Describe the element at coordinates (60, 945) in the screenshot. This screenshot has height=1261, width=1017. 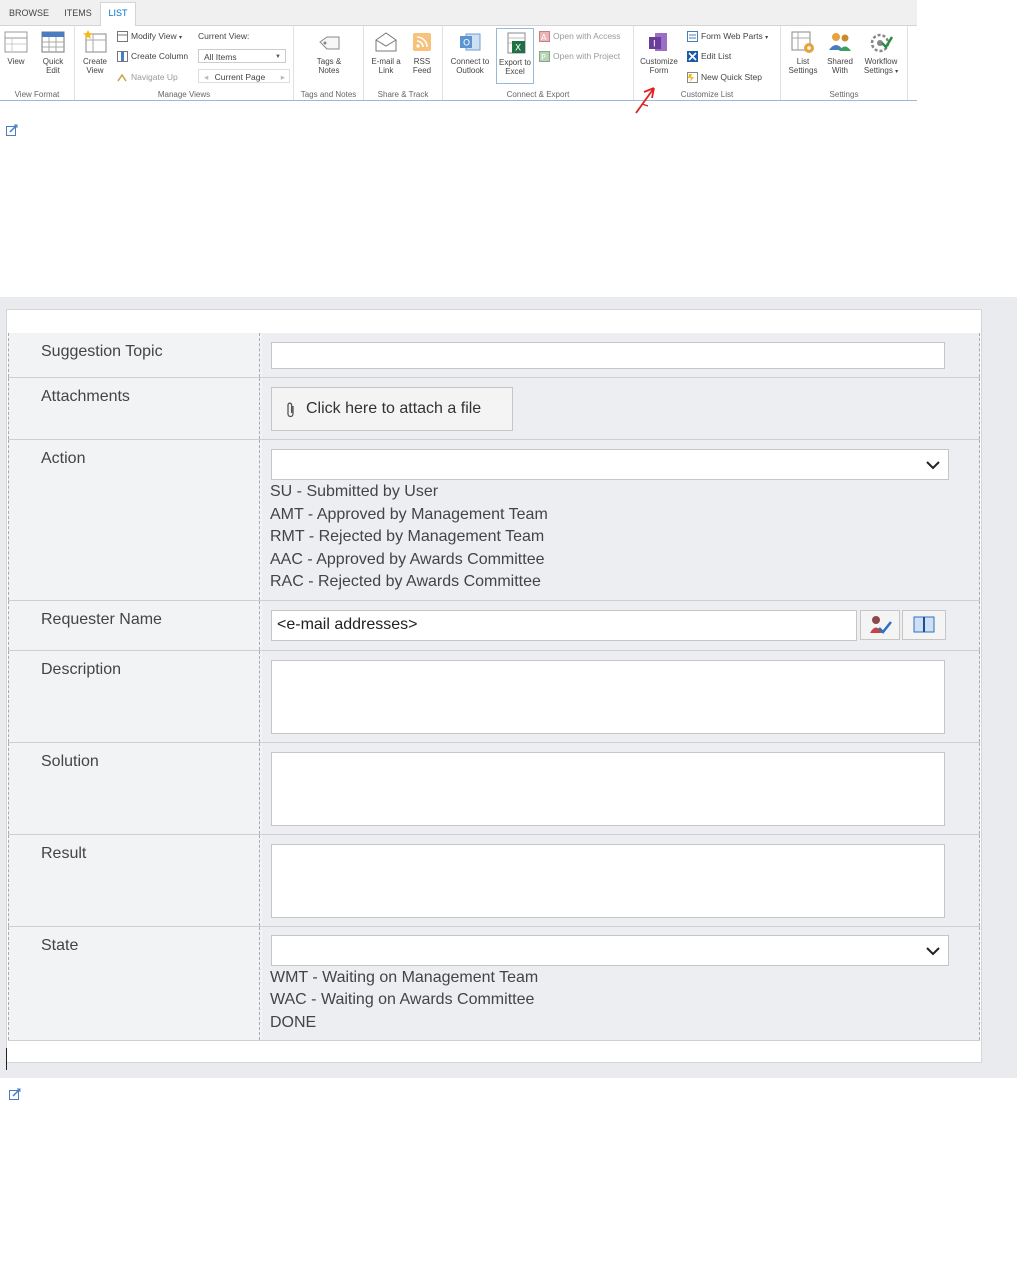
I see `label-state: State` at that location.